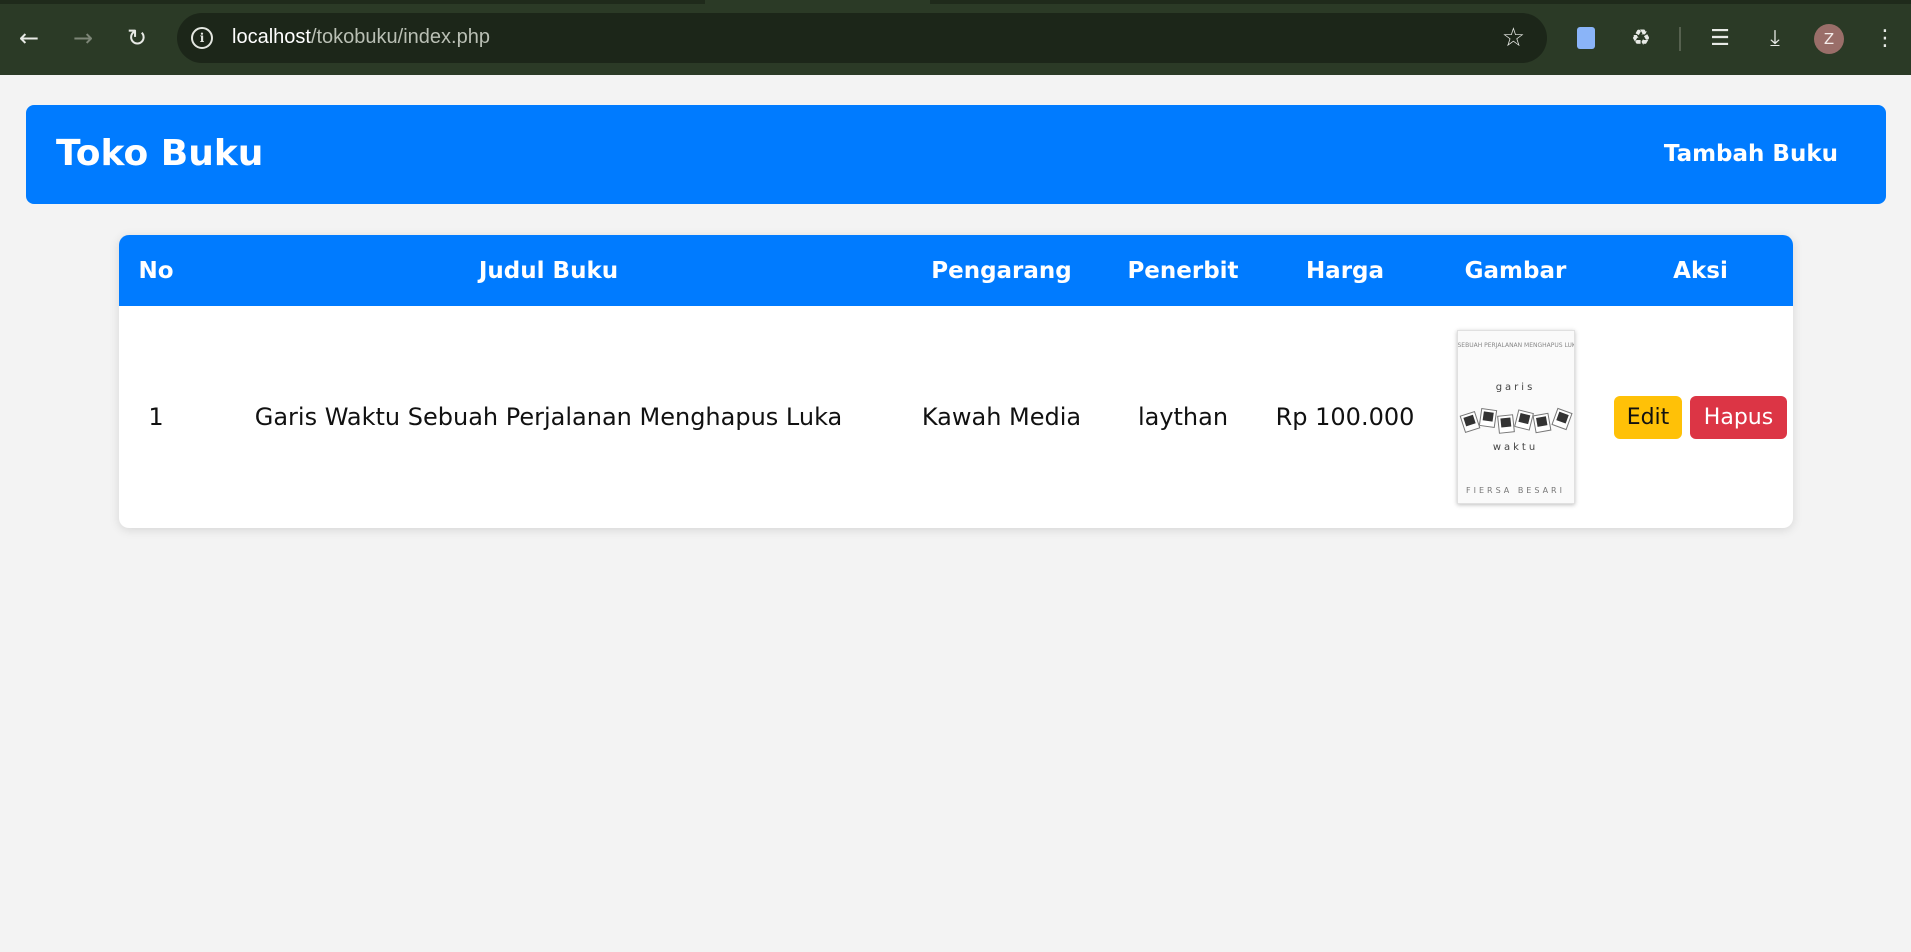 The width and height of the screenshot is (1911, 952). What do you see at coordinates (156, 270) in the screenshot?
I see `column-header-no: No` at bounding box center [156, 270].